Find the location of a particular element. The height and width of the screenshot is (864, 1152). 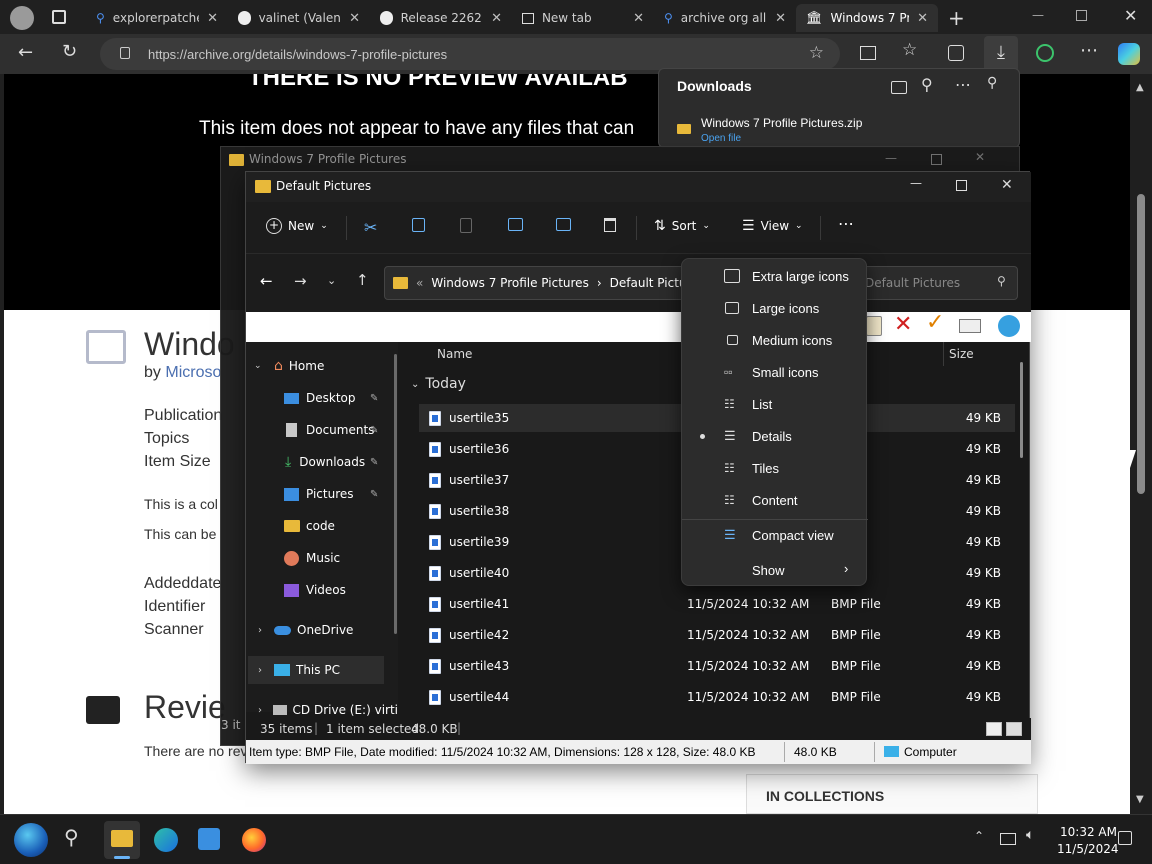

network-icon is located at coordinates (1008, 839).